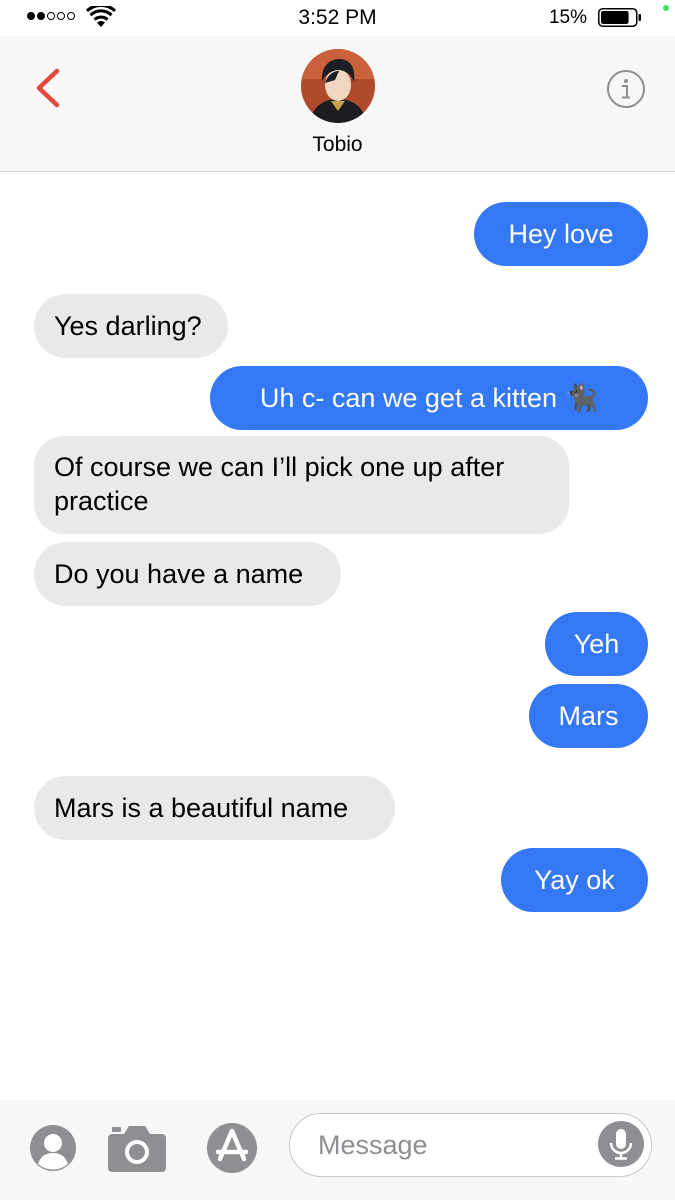 The width and height of the screenshot is (675, 1200). I want to click on app-store-icon, so click(232, 1148).